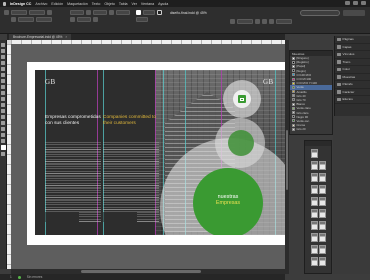  Describe the element at coordinates (44, 19) in the screenshot. I see `height-field` at that location.